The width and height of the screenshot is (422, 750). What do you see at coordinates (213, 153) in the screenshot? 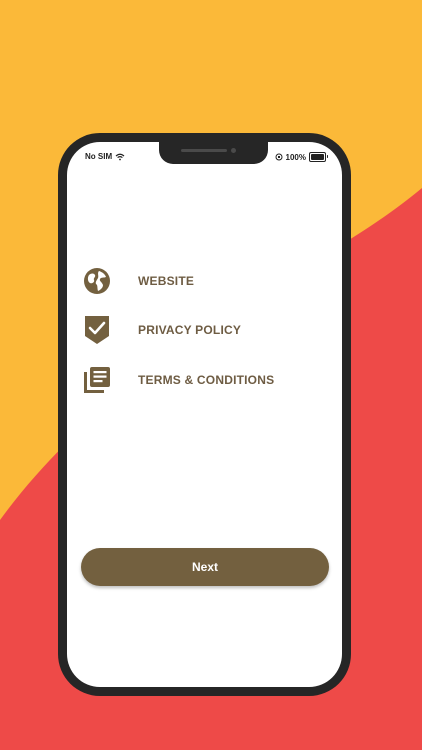
I see `phone-notch` at bounding box center [213, 153].